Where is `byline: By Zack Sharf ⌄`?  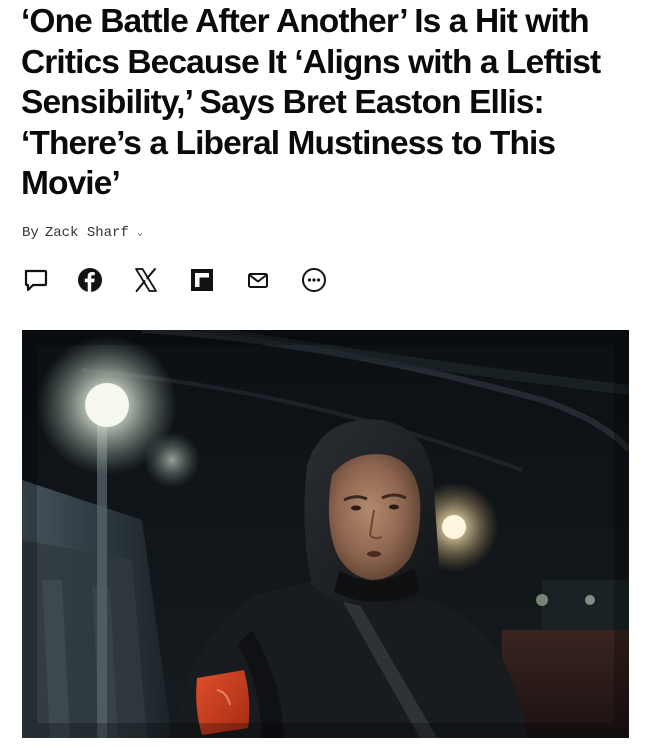
byline: By Zack Sharf ⌄ is located at coordinates (82, 233).